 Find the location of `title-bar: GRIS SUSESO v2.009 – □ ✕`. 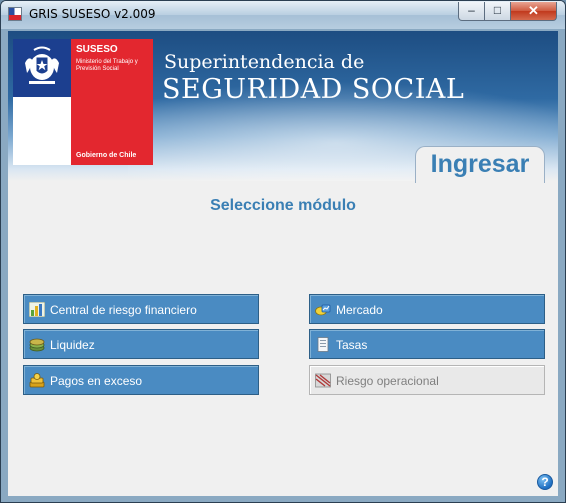

title-bar: GRIS SUSESO v2.009 – □ ✕ is located at coordinates (283, 15).